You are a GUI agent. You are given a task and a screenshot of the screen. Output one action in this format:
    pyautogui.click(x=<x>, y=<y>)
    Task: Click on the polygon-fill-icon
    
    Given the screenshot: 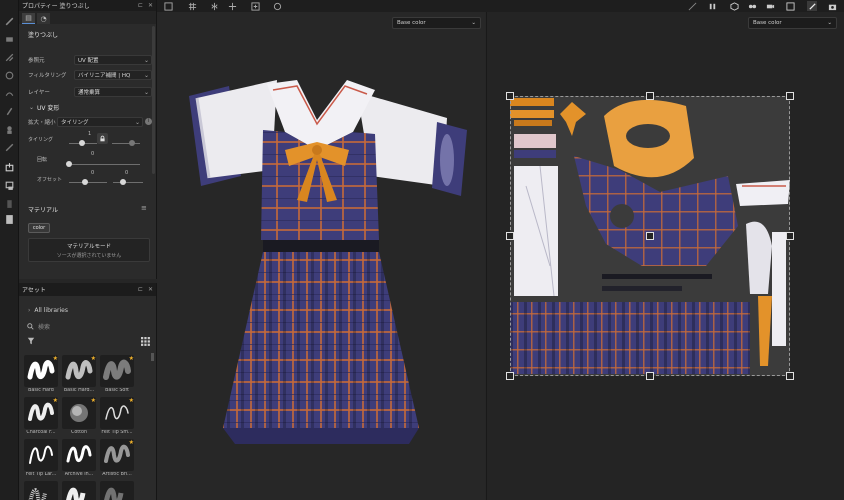 What is the action you would take?
    pyautogui.click(x=9, y=75)
    